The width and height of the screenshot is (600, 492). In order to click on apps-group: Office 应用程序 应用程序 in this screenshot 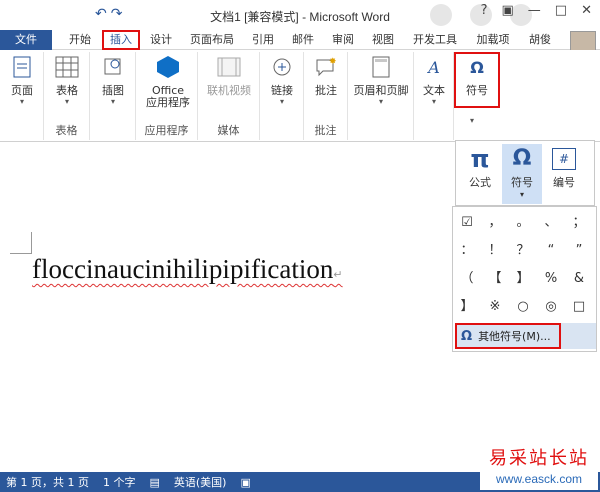, I will do `click(167, 96)`.